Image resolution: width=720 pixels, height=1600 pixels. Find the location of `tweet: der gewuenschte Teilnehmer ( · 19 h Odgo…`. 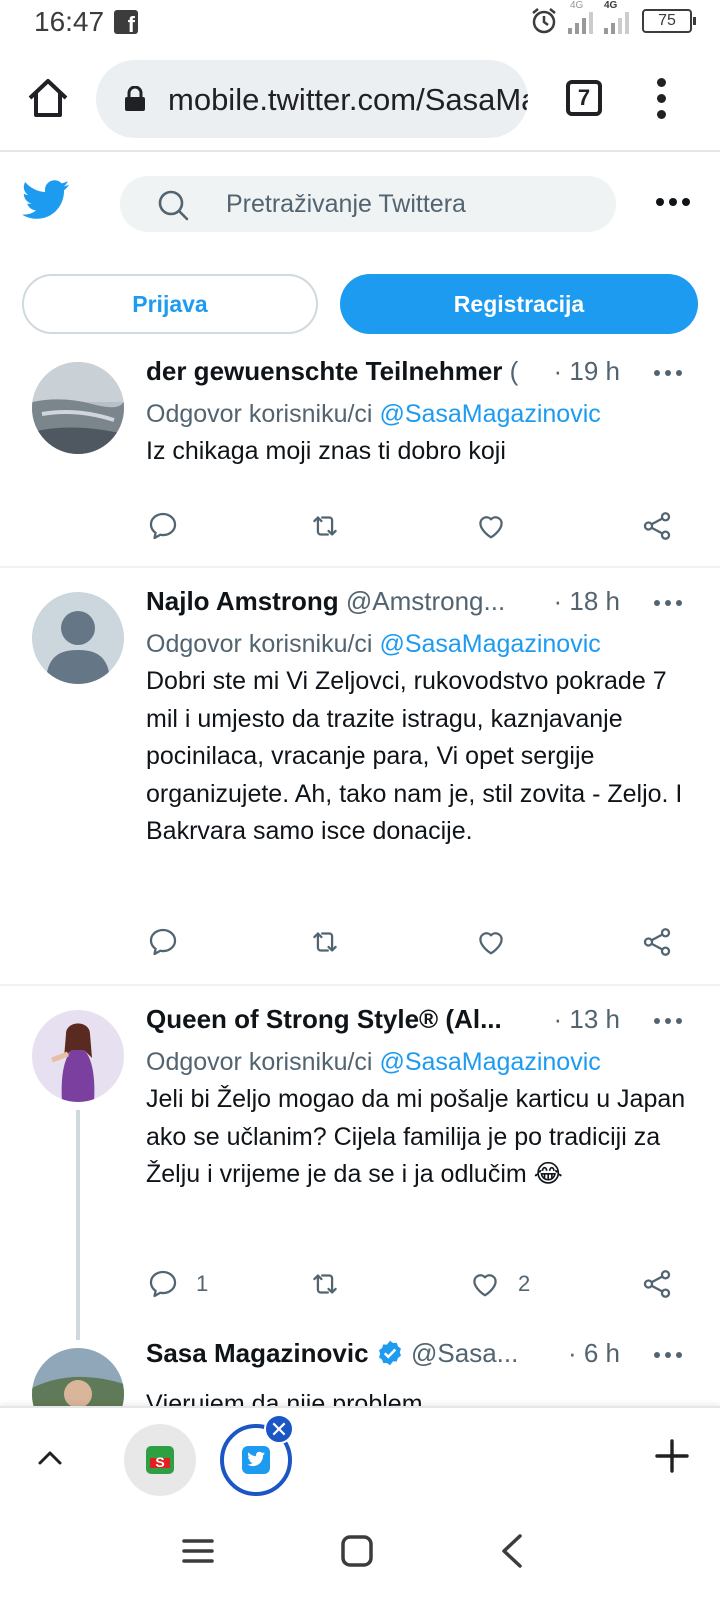

tweet: der gewuenschte Teilnehmer ( · 19 h Odgo… is located at coordinates (360, 458).